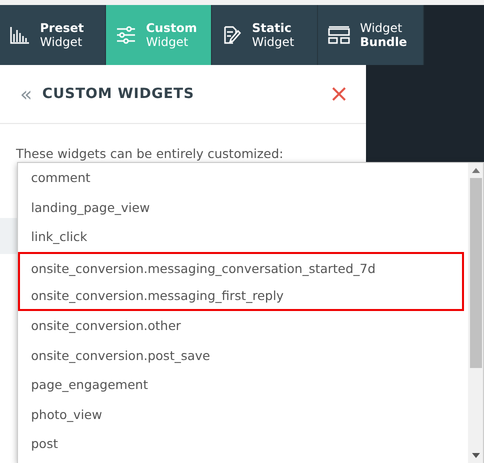  Describe the element at coordinates (119, 94) in the screenshot. I see `panel-title: CUSTOM WIDGETS` at that location.